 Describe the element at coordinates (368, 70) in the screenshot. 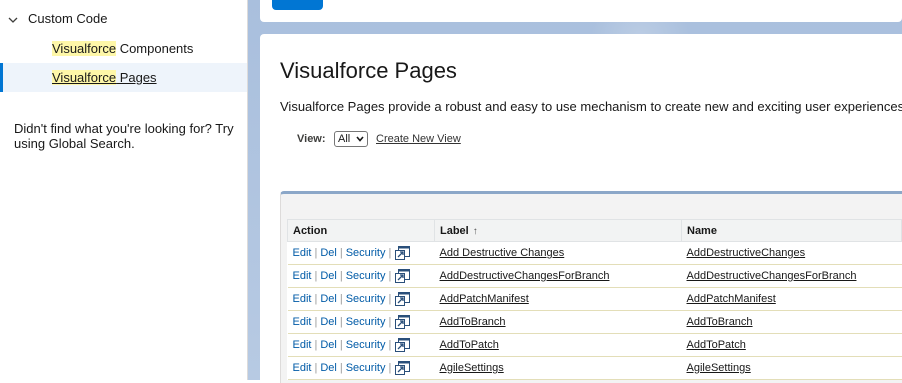

I see `page-title: Visualforce Pages` at that location.